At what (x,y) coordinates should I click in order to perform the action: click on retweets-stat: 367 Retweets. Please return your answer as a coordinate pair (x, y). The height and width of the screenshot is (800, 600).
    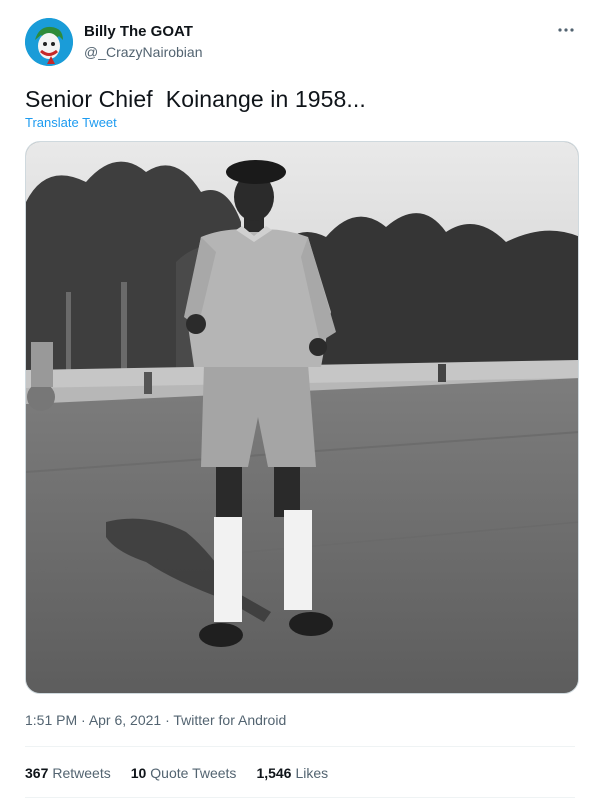
    Looking at the image, I should click on (68, 773).